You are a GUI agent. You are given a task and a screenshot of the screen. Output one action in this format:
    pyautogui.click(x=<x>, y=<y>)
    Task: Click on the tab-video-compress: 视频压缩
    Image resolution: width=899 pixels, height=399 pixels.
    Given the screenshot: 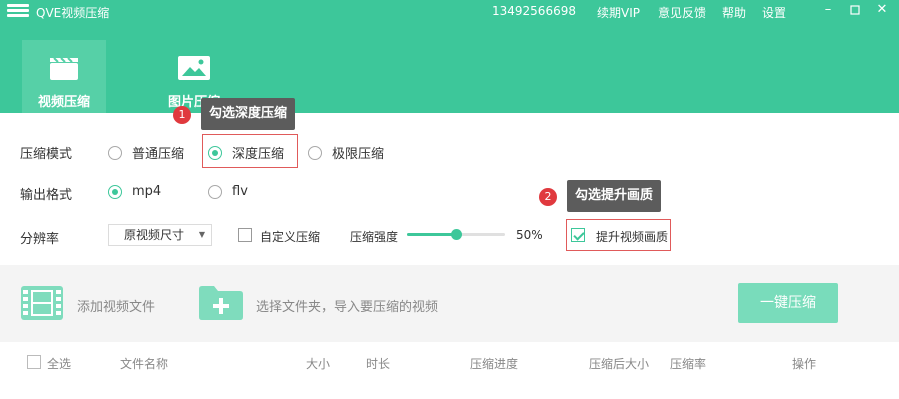 What is the action you would take?
    pyautogui.click(x=64, y=76)
    